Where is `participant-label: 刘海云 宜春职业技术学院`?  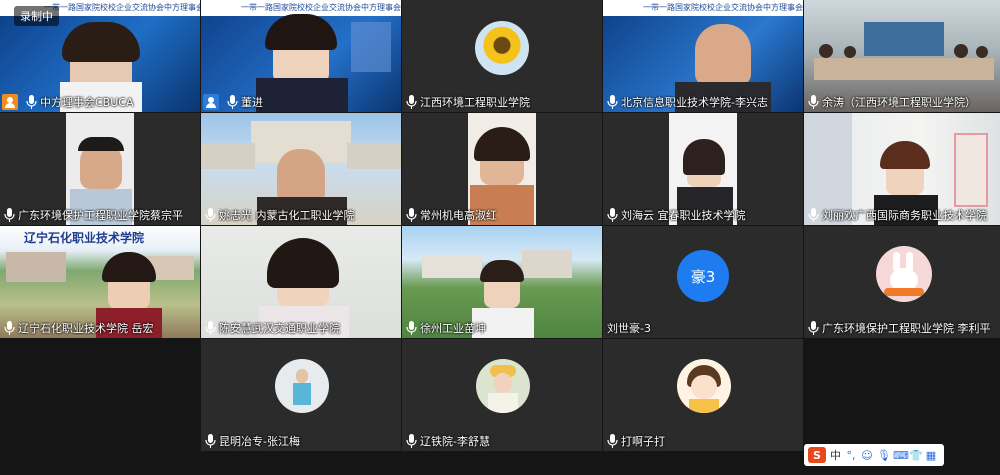
participant-label: 刘海云 宜春职业技术学院 is located at coordinates (674, 215).